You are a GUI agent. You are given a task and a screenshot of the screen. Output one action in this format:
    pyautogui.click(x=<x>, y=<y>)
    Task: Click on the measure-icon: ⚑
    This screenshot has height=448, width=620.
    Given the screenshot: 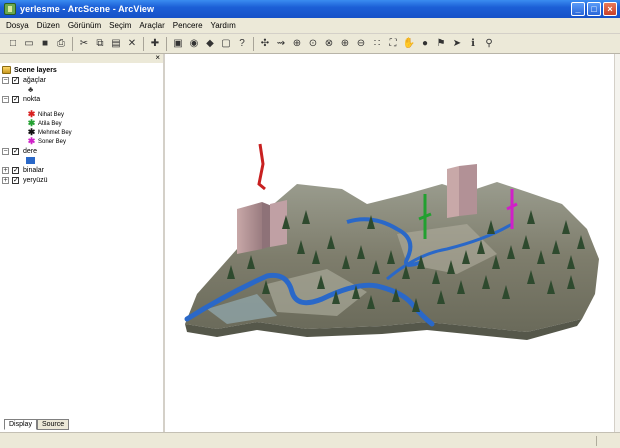 What is the action you would take?
    pyautogui.click(x=441, y=44)
    